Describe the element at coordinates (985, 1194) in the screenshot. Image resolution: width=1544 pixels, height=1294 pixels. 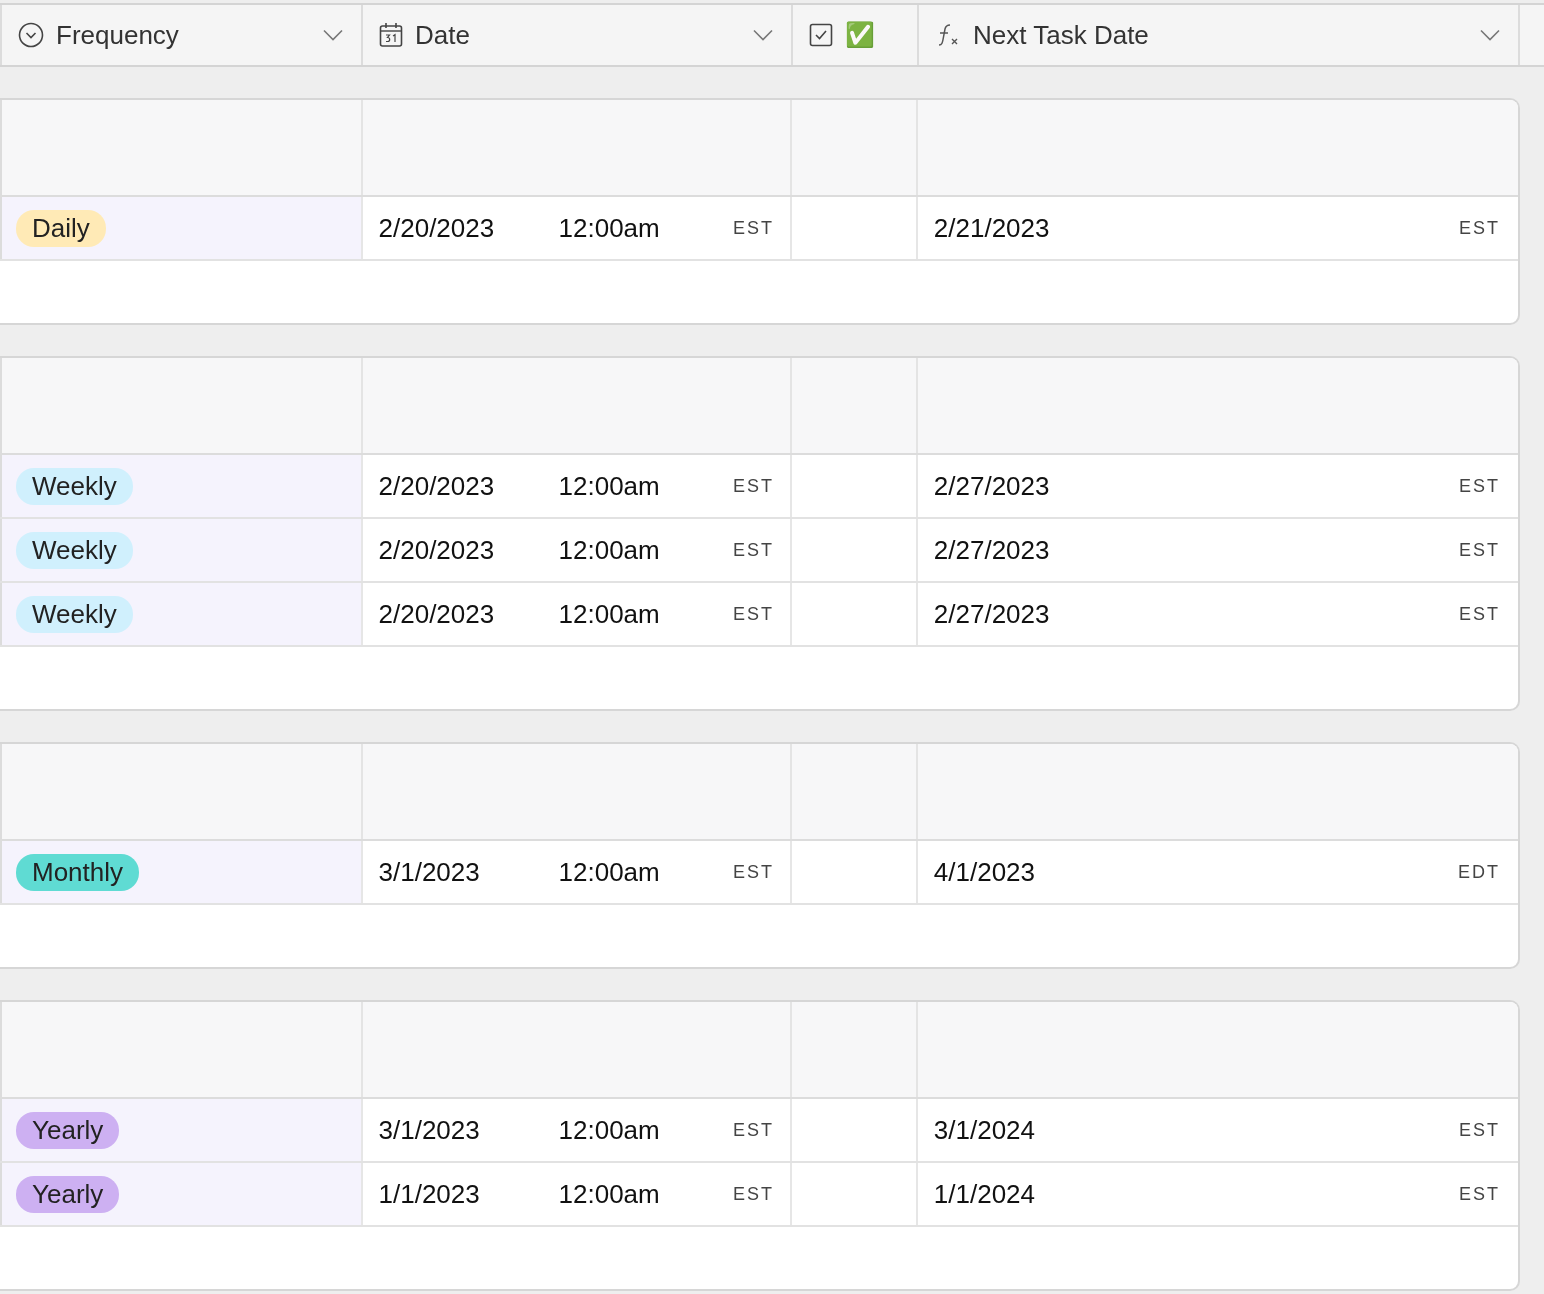
I see `date-value: 1/1/2024` at that location.